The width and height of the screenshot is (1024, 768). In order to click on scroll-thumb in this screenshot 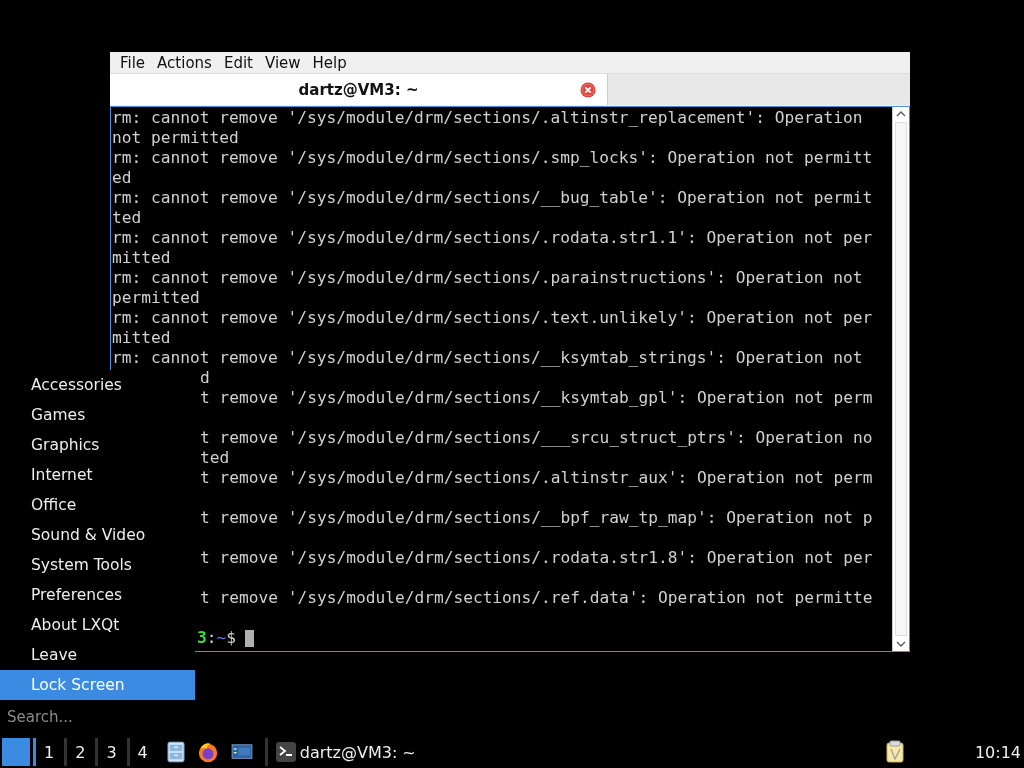, I will do `click(901, 379)`.